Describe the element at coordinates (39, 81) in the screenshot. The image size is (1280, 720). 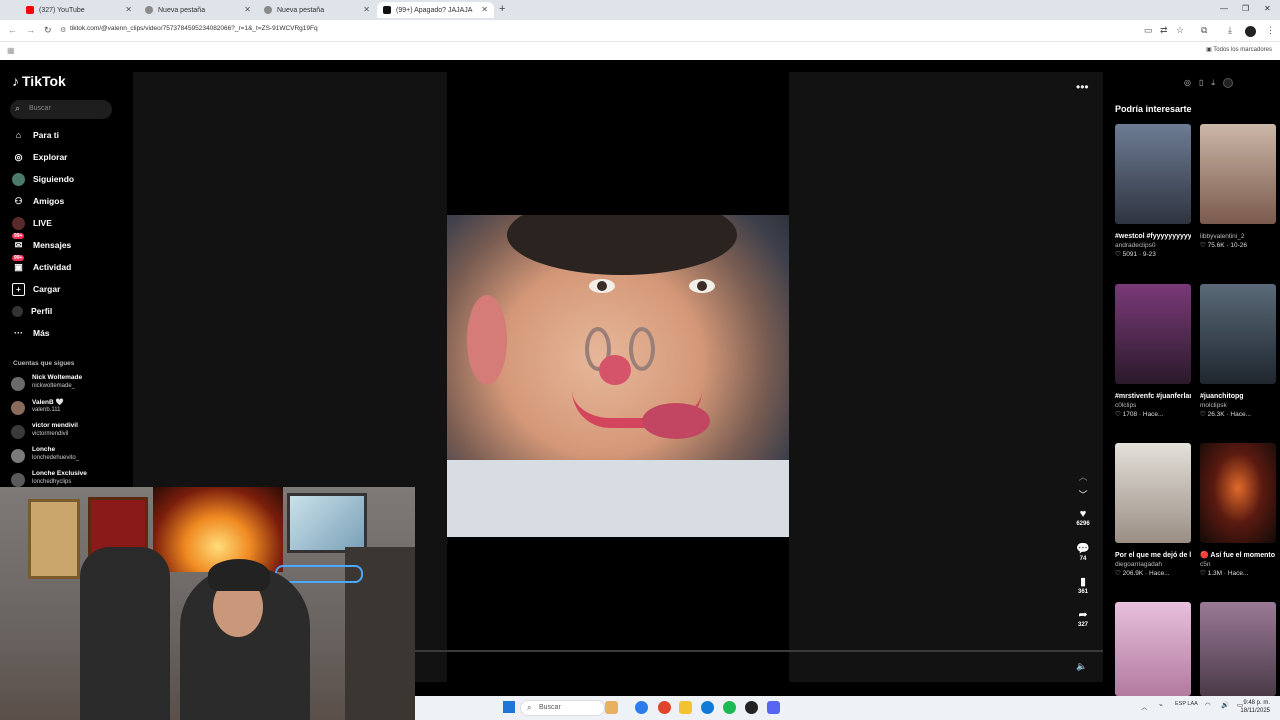
I see `tiktok-logo: ♪ TikTok` at that location.